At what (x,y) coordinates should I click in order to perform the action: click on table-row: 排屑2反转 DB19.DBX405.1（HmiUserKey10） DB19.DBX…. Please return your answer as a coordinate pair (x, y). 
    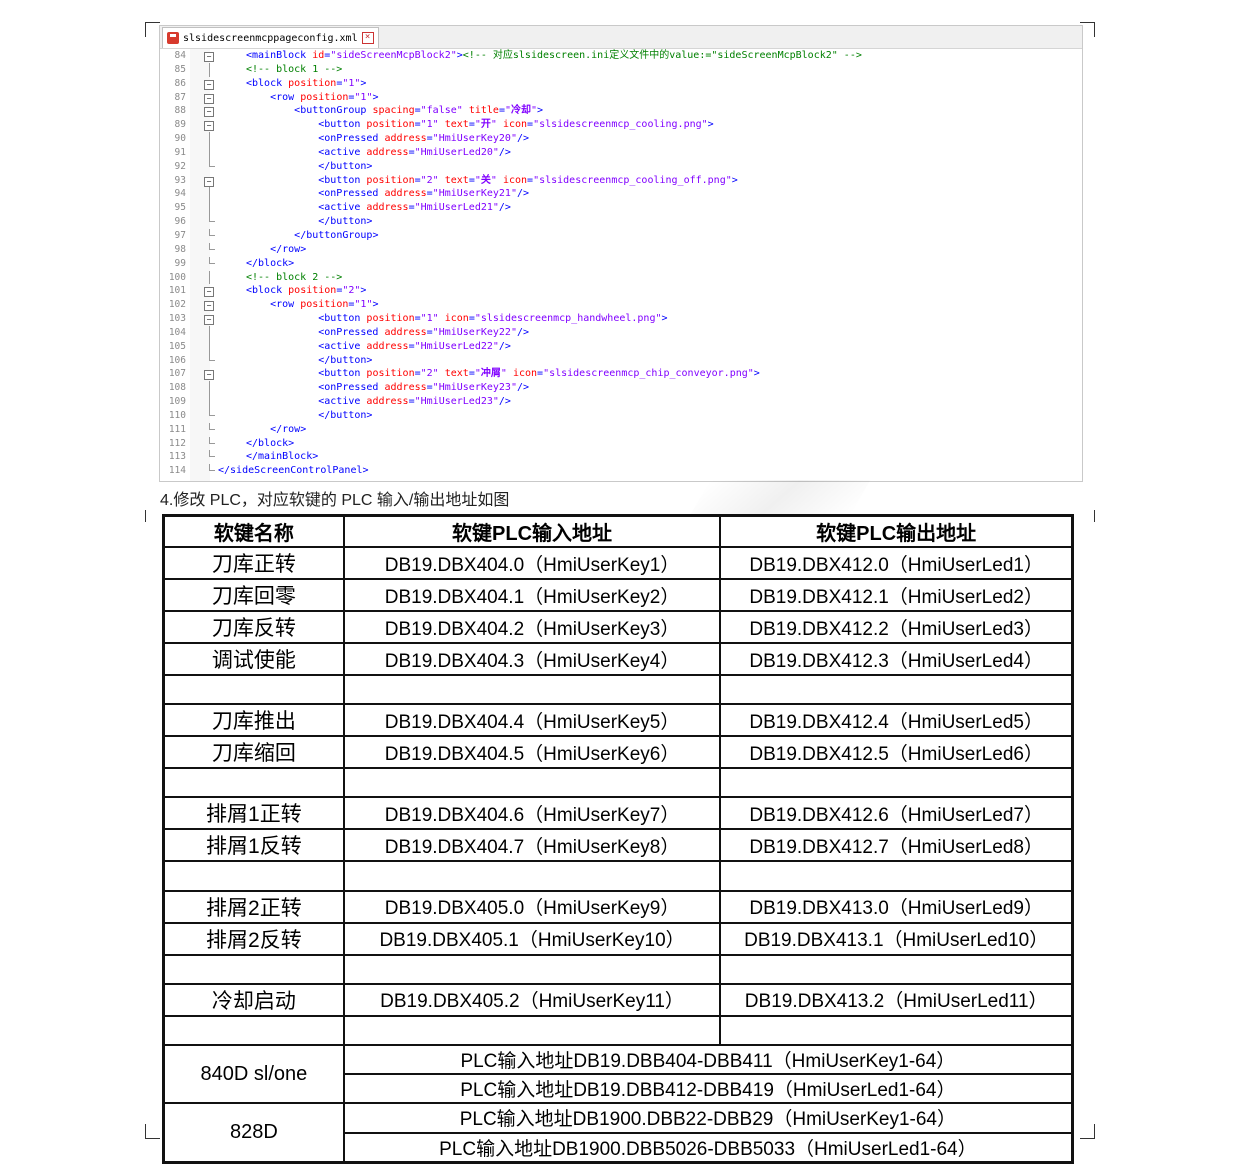
    Looking at the image, I should click on (618, 938).